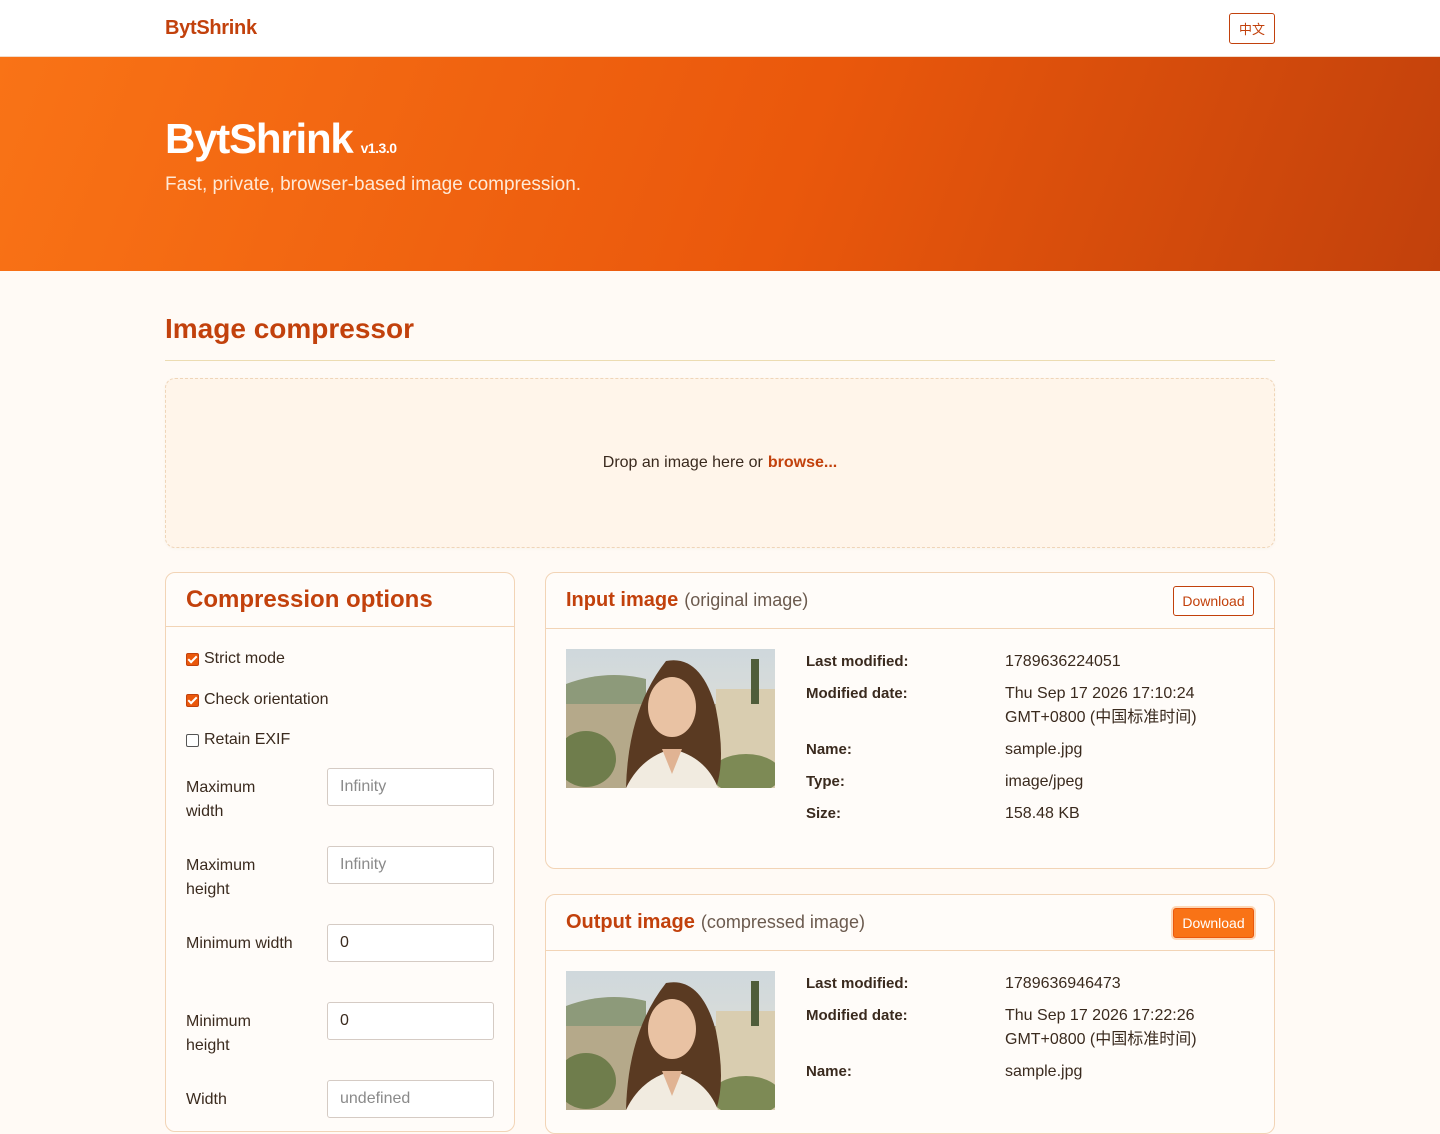 The image size is (1440, 1134). I want to click on max-height-label: Maximum height, so click(221, 877).